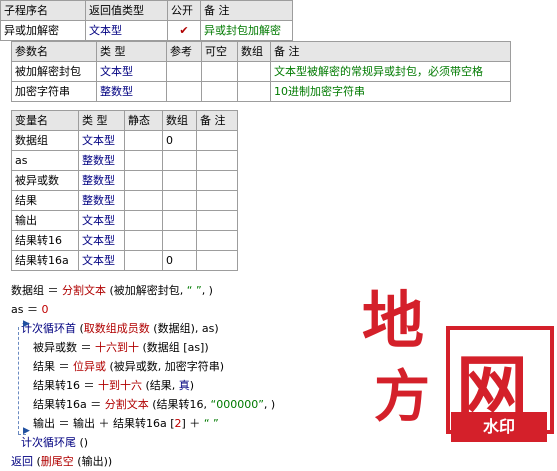 This screenshot has height=471, width=557. Describe the element at coordinates (165, 366) in the screenshot. I see `code-text: (被异或数, 加密字符串)` at that location.